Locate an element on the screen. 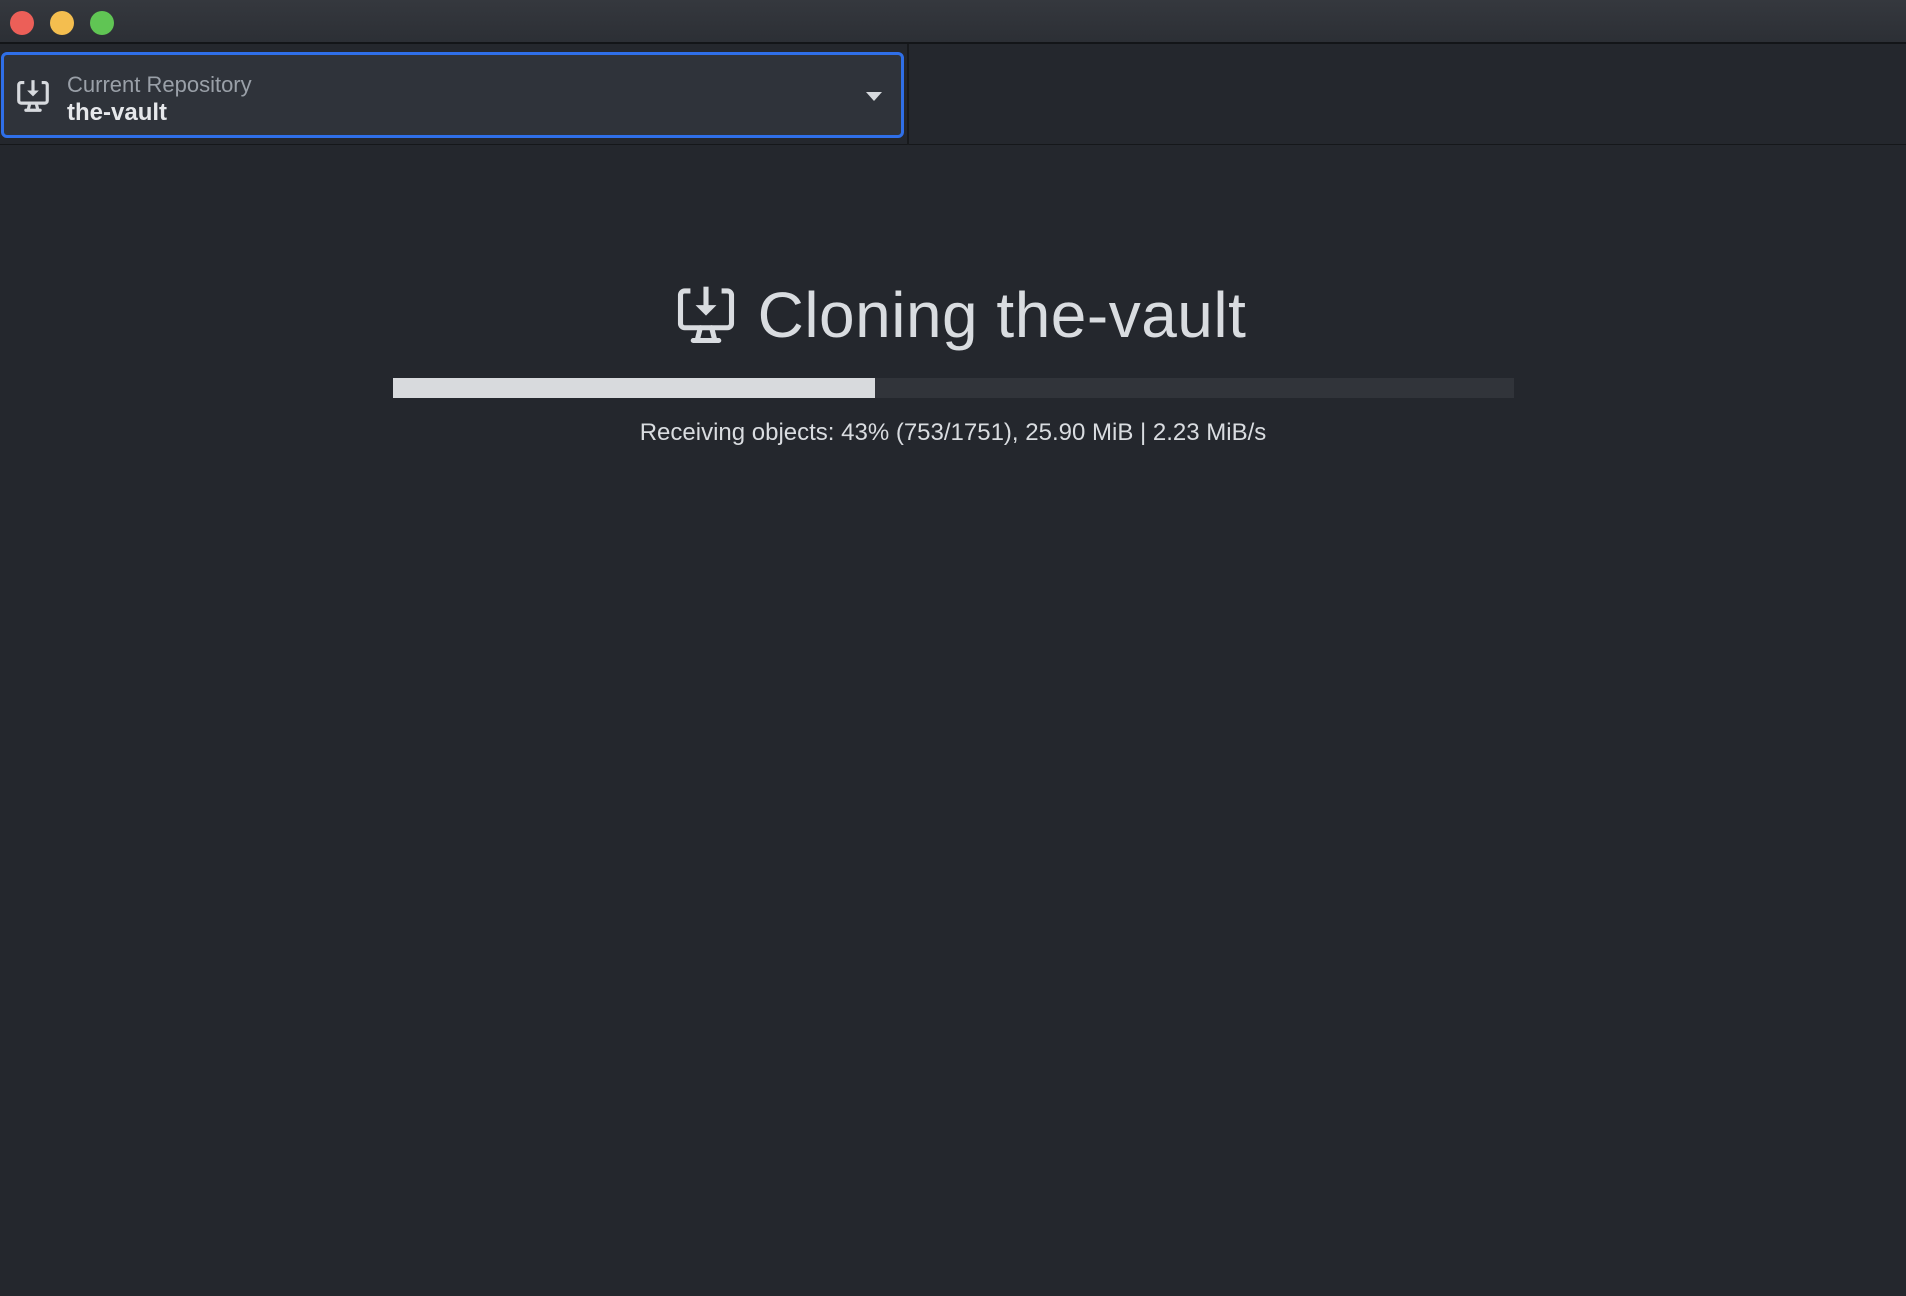  current-repository-caption: Current Repository is located at coordinates (159, 84).